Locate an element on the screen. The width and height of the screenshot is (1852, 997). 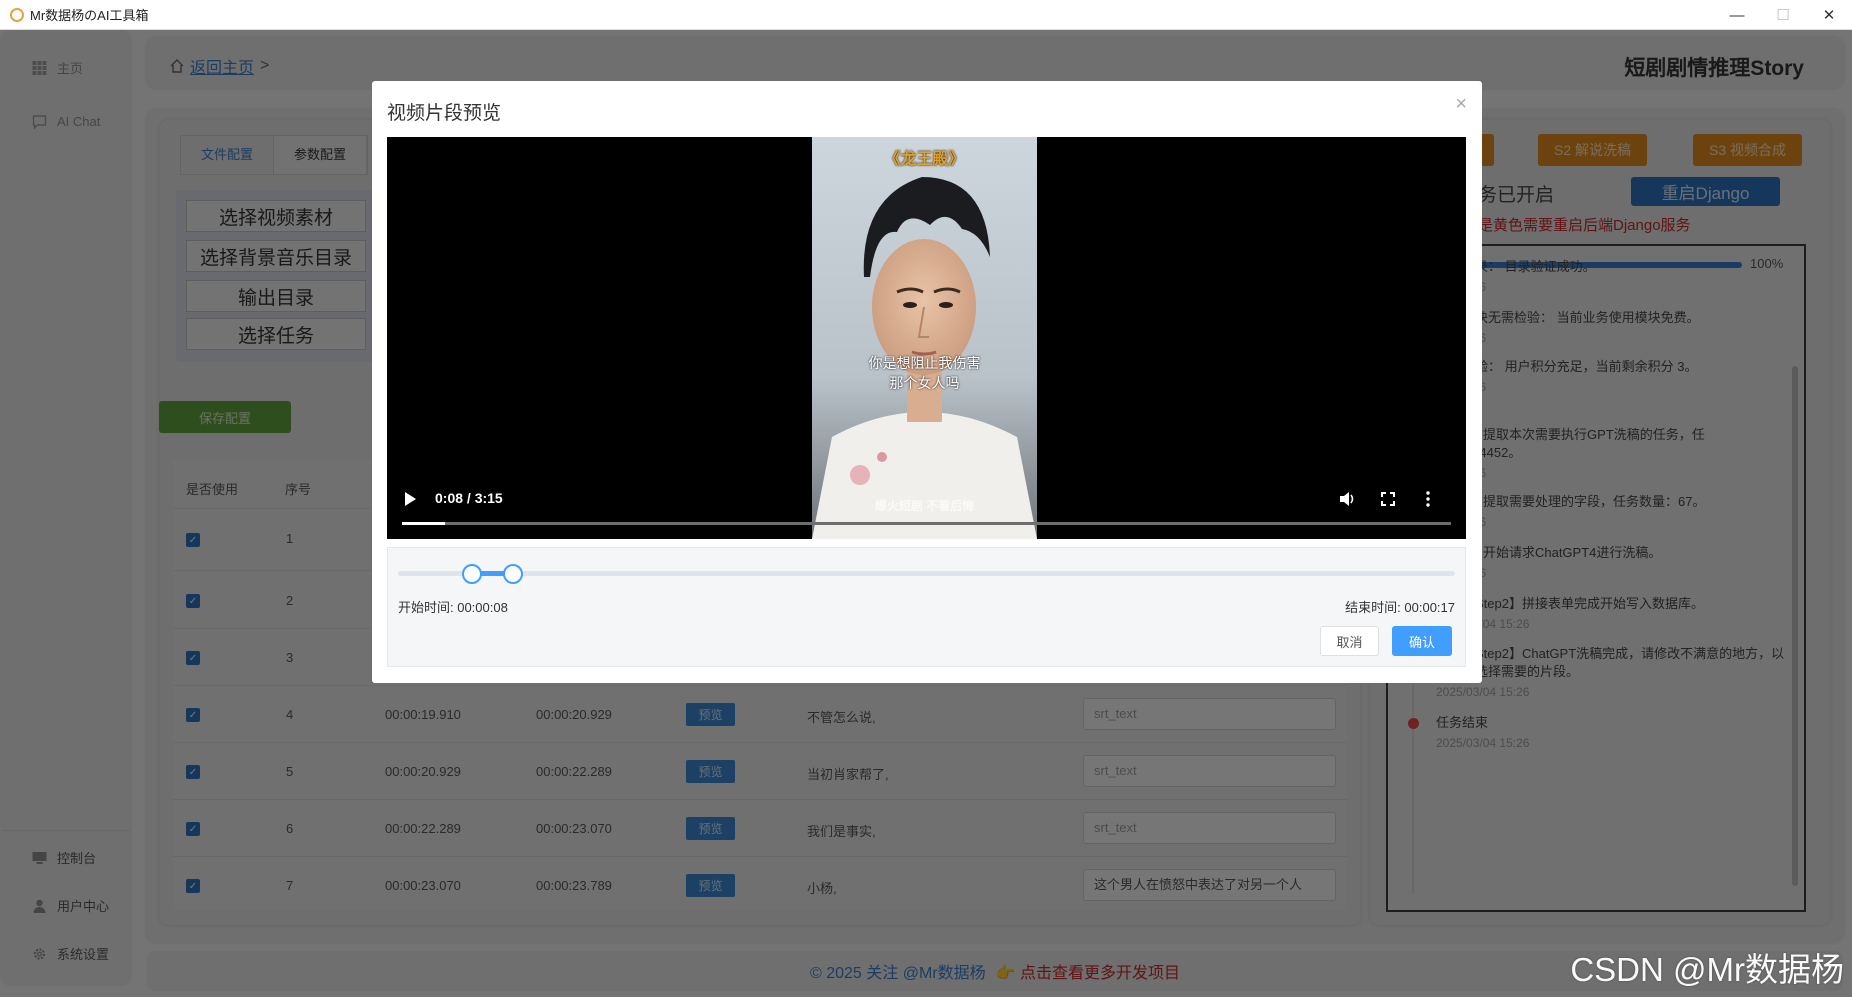
maximize-button: ☐ is located at coordinates (1783, 15).